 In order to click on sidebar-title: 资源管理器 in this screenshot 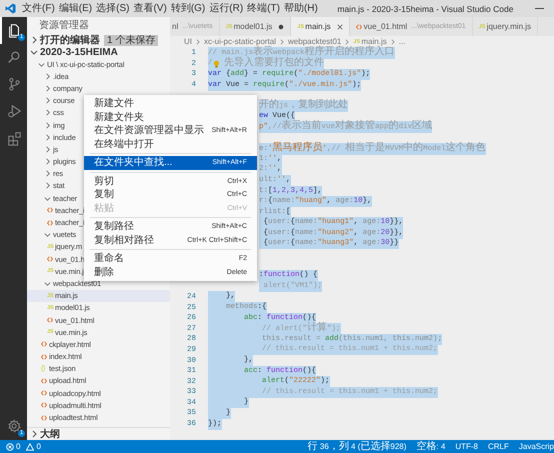, I will do `click(64, 26)`.